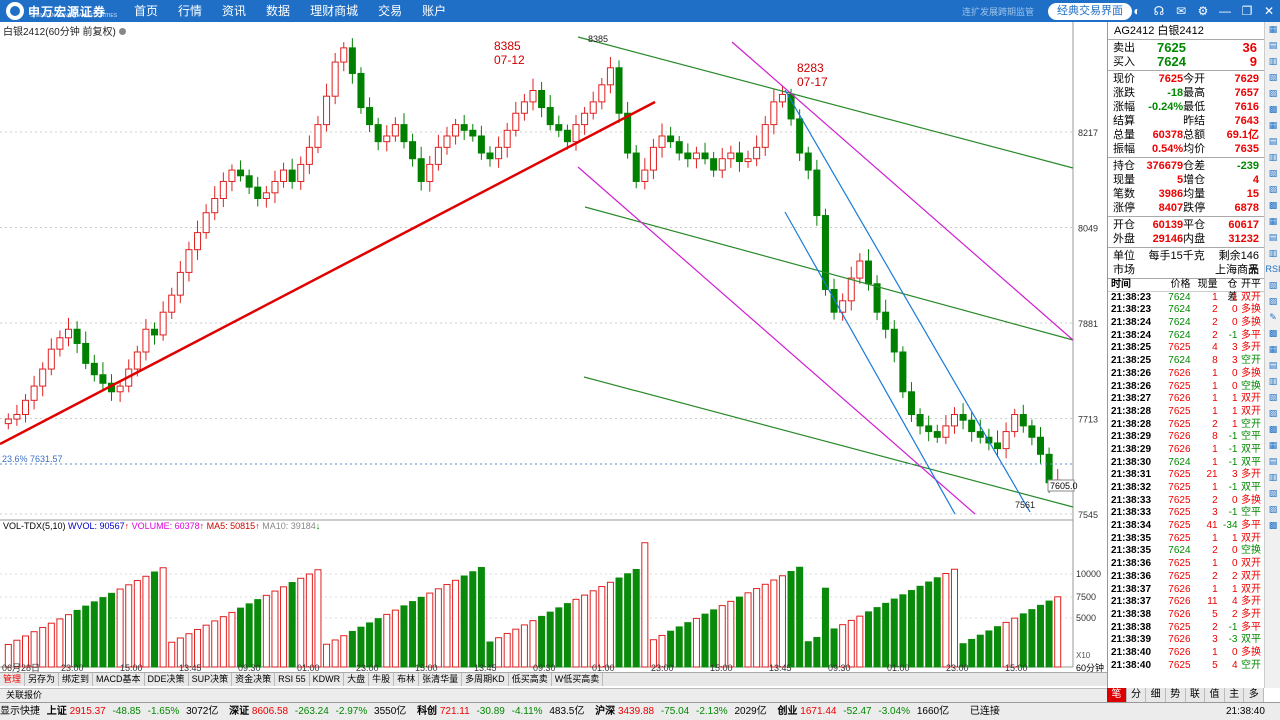 The width and height of the screenshot is (1280, 720). Describe the element at coordinates (1090, 11) in the screenshot. I see `classic-trade-button: 经典交易界面` at that location.